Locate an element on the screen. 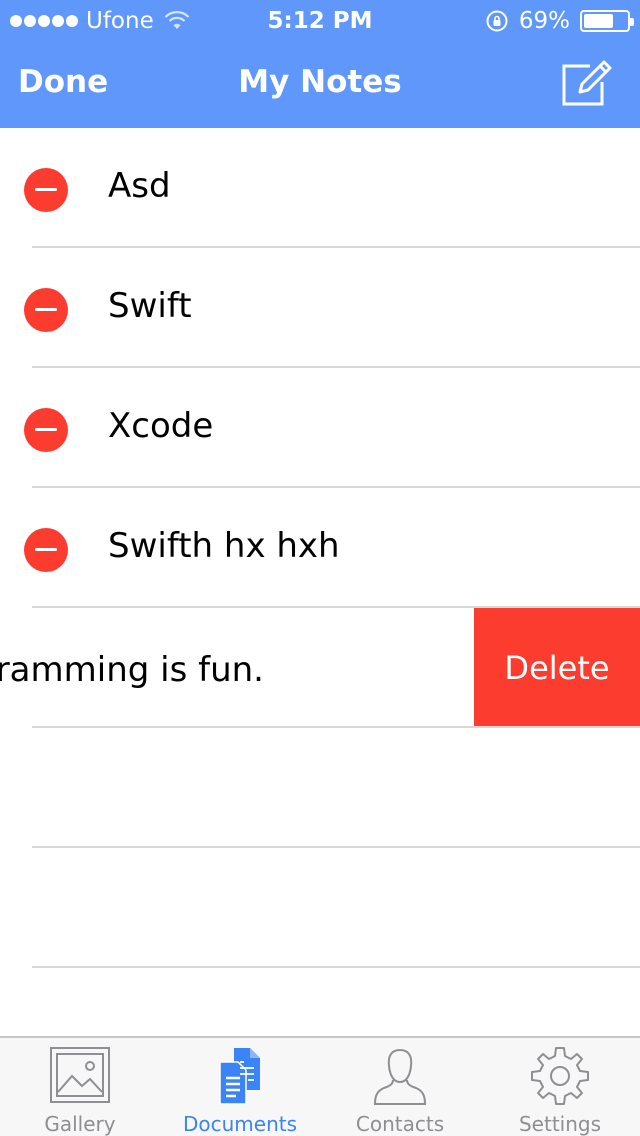  note-title: Swift is located at coordinates (150, 306).